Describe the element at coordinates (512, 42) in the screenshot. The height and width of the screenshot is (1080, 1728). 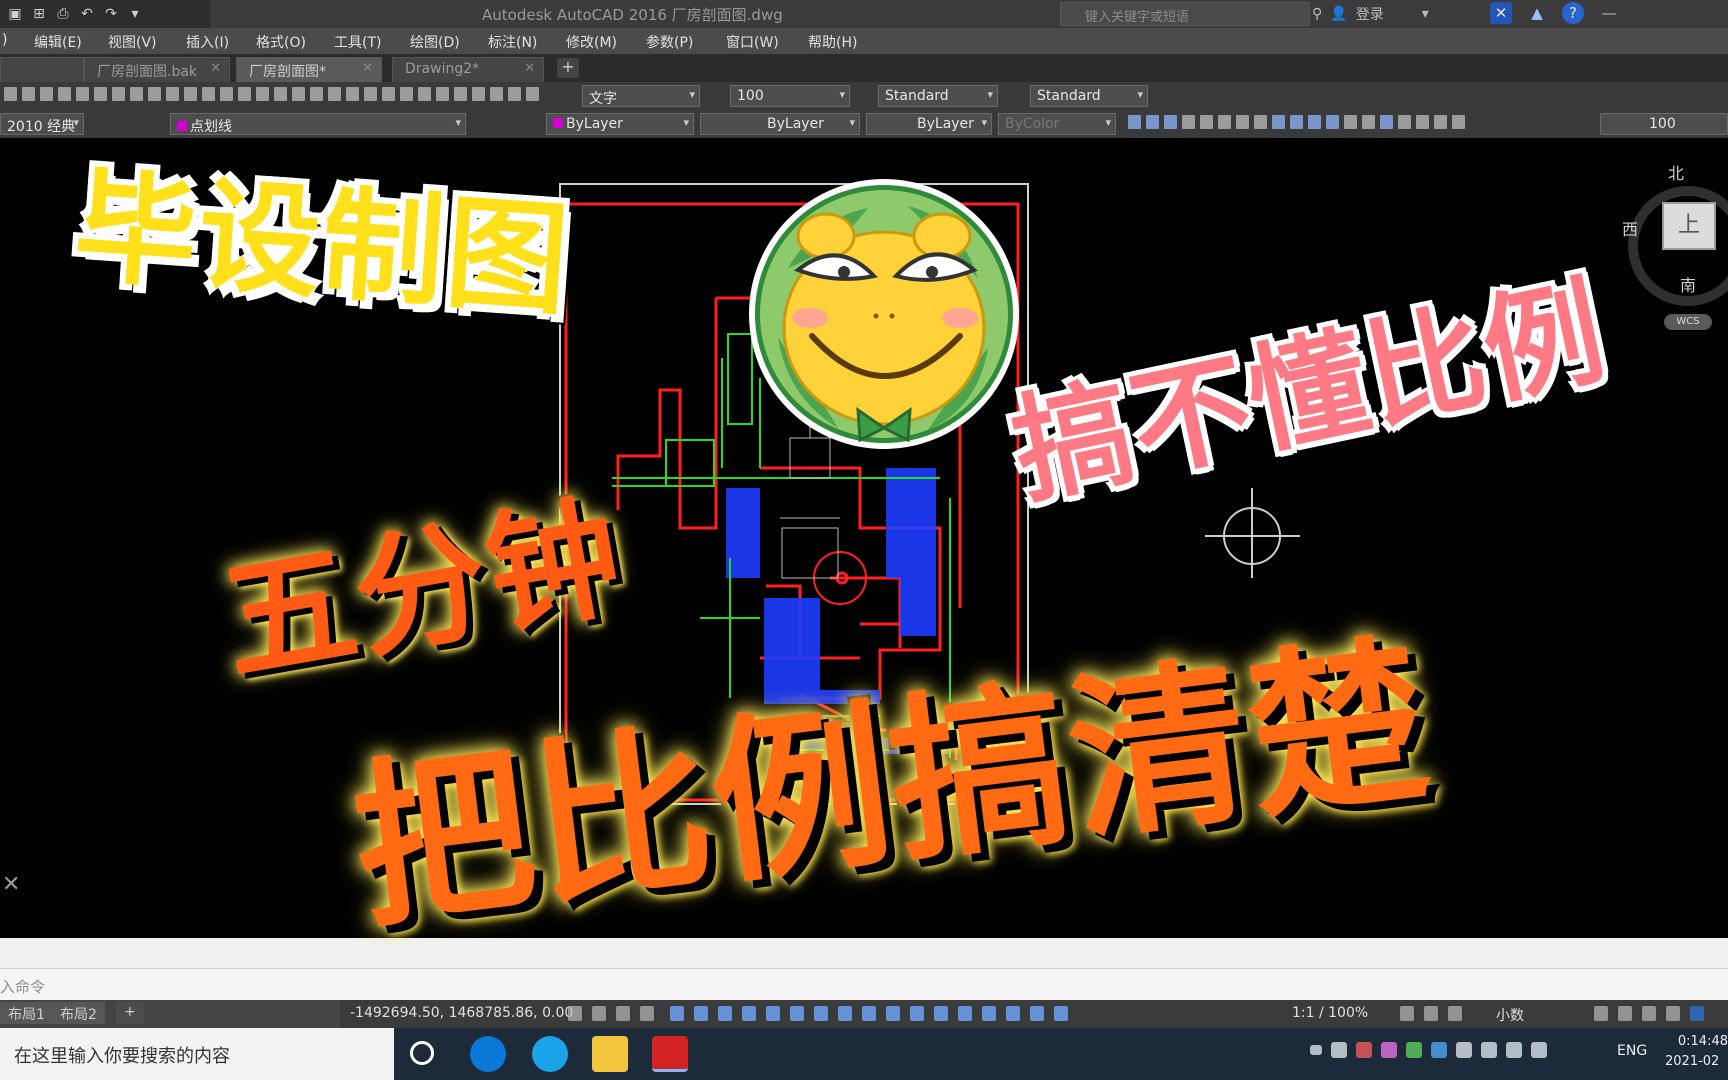
I see `menu-dimension: 标注(N)` at that location.